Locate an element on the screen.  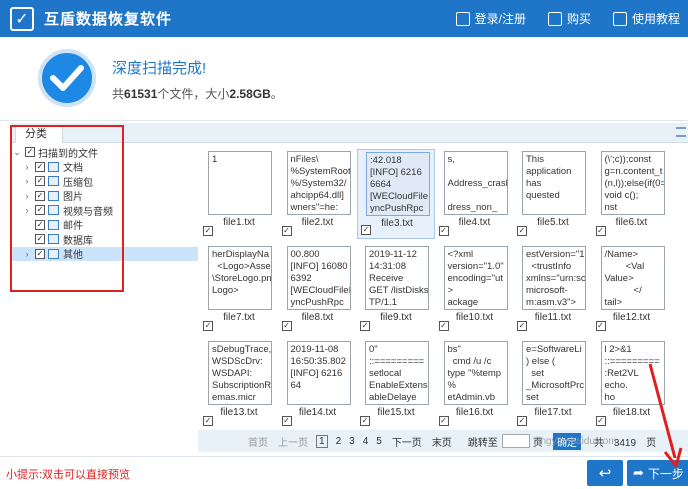
page-number: 5 is located at coordinates (379, 441).